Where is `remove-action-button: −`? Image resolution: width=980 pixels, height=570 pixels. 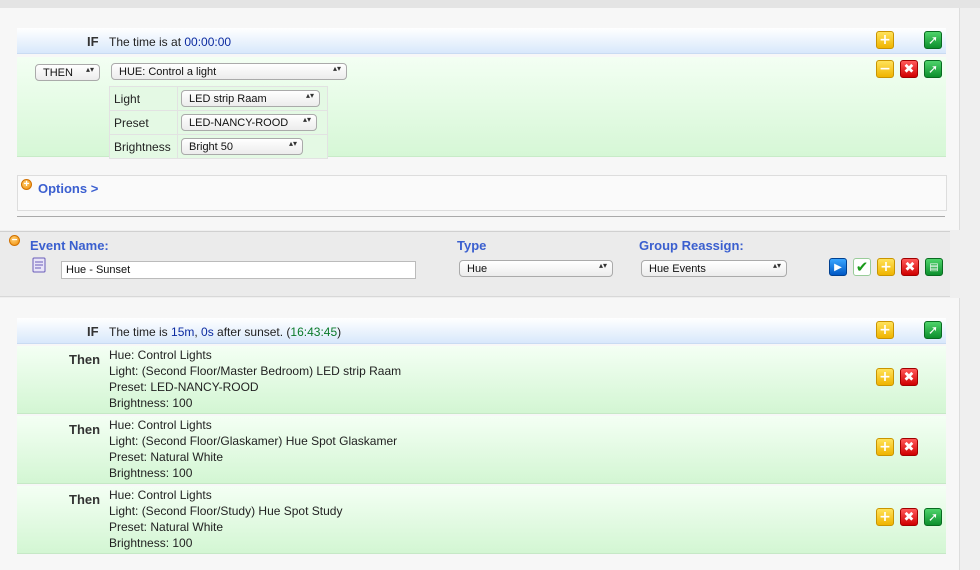 remove-action-button: − is located at coordinates (885, 69).